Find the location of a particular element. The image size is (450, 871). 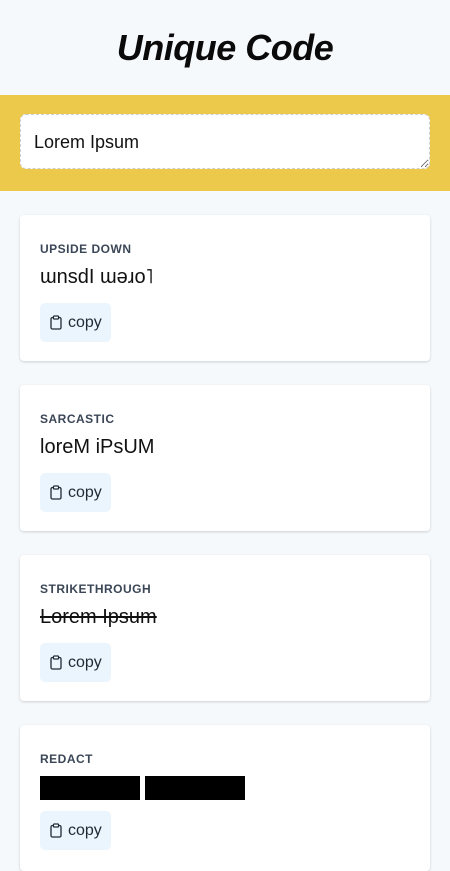

card-label: STRIKETHROUGH is located at coordinates (96, 589).